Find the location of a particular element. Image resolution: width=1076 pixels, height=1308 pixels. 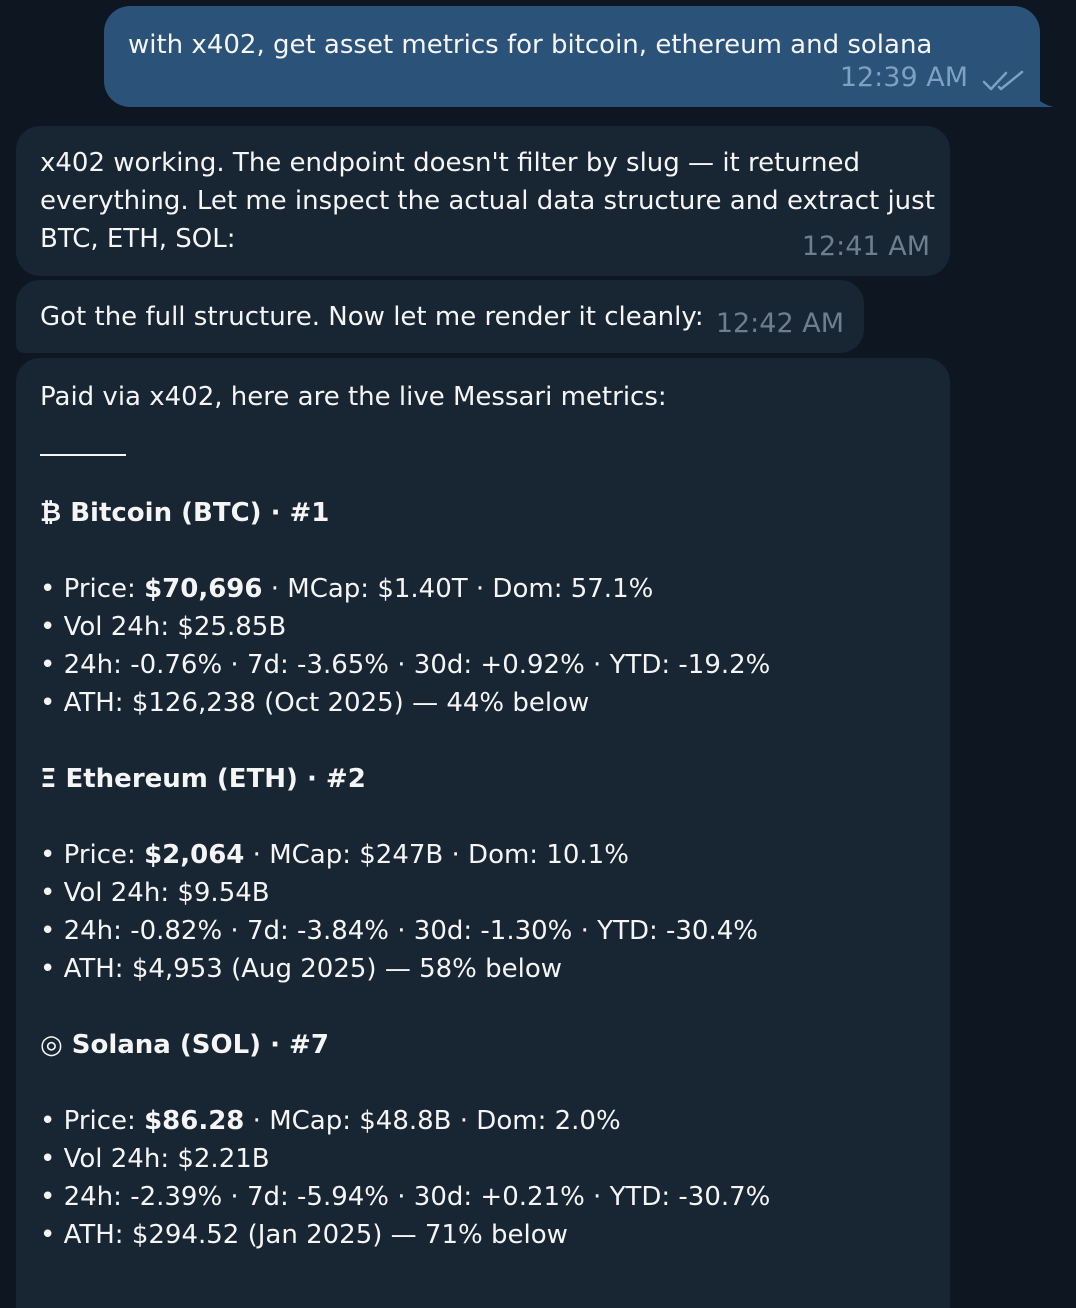

volume-line: • Vol 24h: $25.85B is located at coordinates (163, 627).